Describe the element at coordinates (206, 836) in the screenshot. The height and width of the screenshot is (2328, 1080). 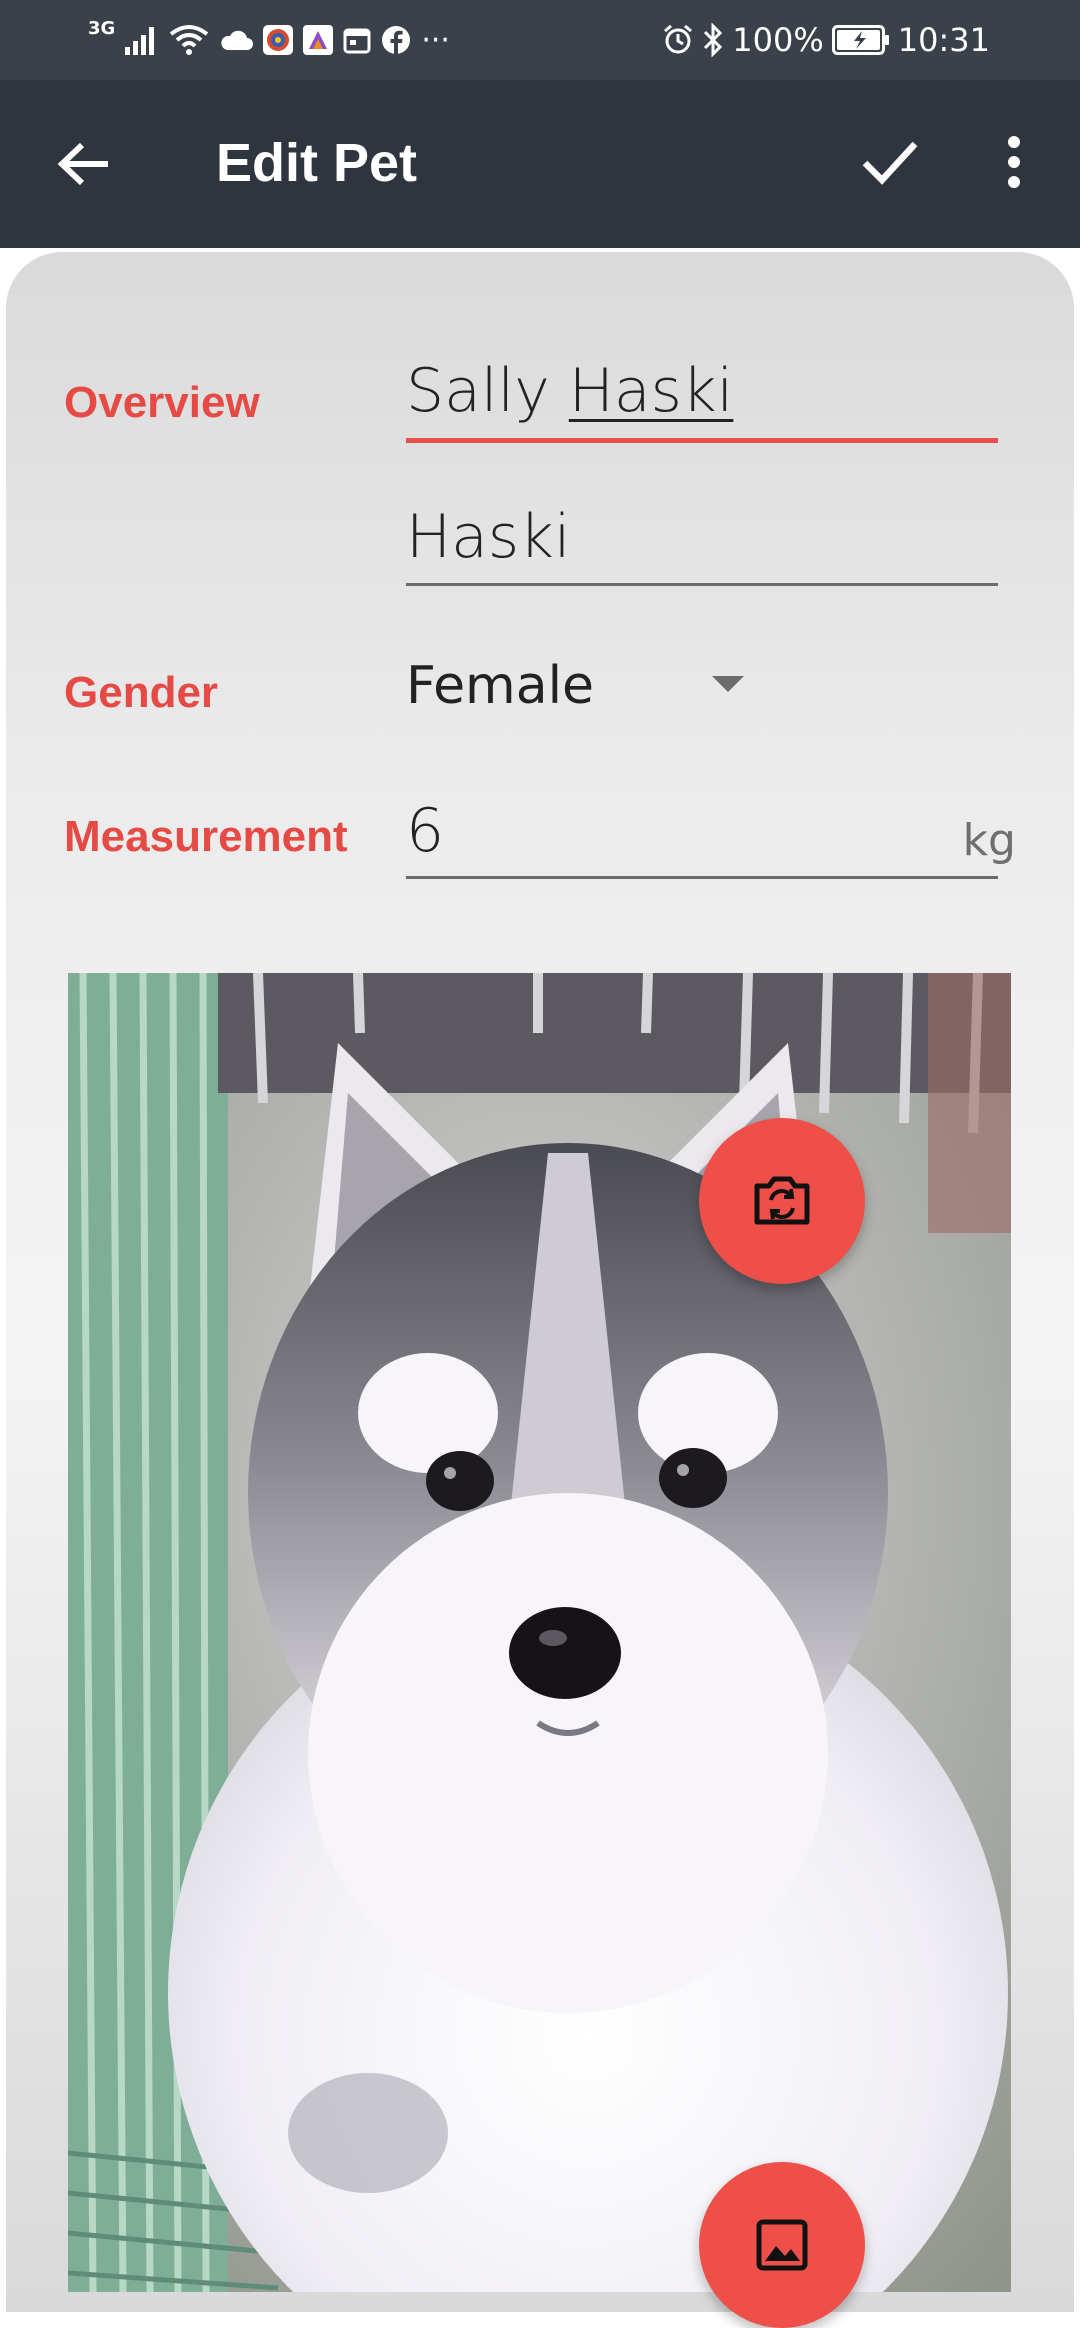
I see `measurement-label: Measurement` at that location.